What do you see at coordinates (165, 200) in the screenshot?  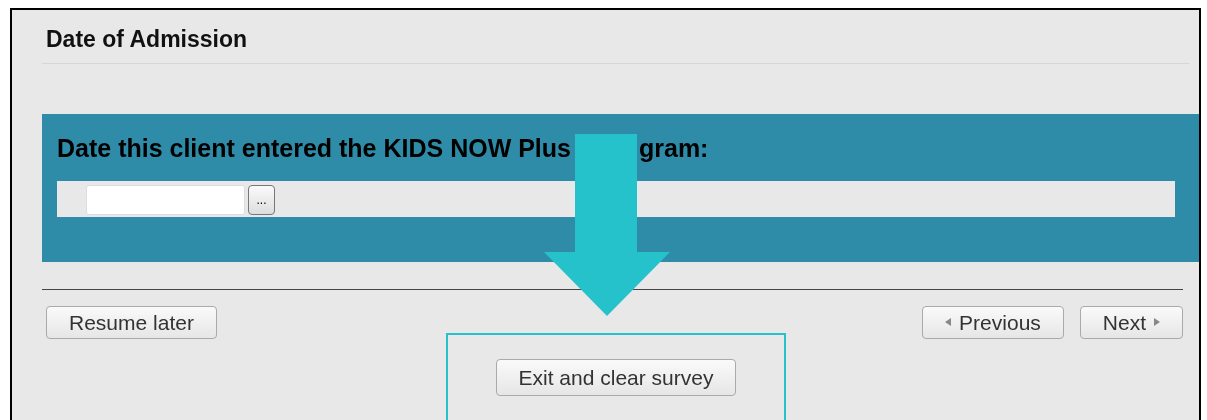 I see `date-input-field` at bounding box center [165, 200].